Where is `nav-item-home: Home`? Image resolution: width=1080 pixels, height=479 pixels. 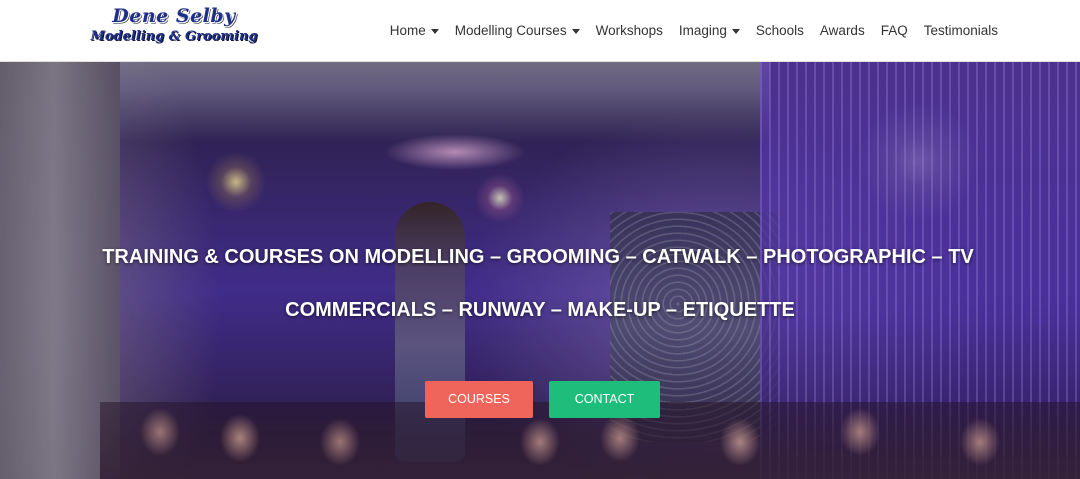 nav-item-home: Home is located at coordinates (414, 30).